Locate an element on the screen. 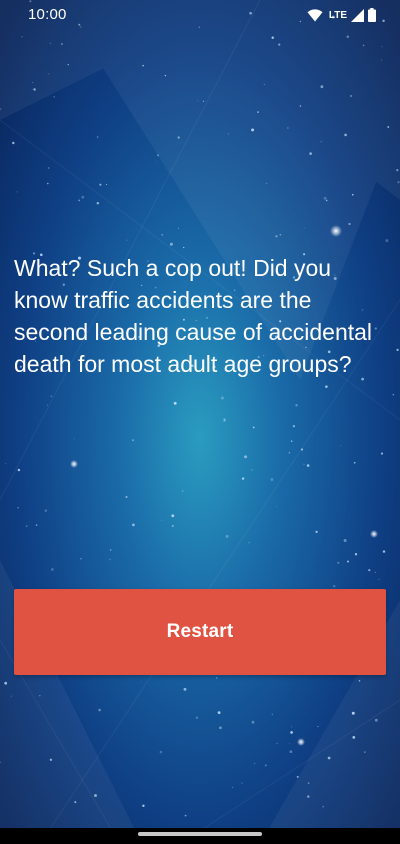  home-indicator is located at coordinates (200, 834).